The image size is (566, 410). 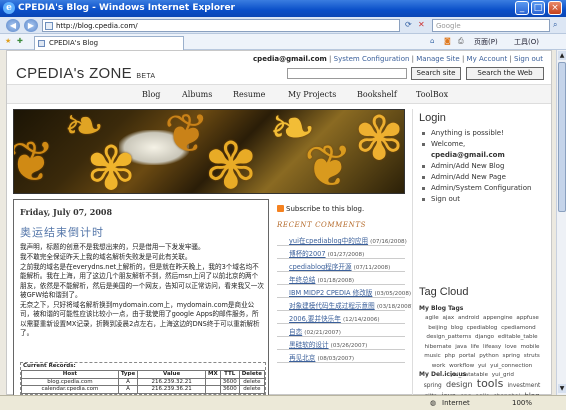 I want to click on tag-link: portal, so click(x=467, y=356).